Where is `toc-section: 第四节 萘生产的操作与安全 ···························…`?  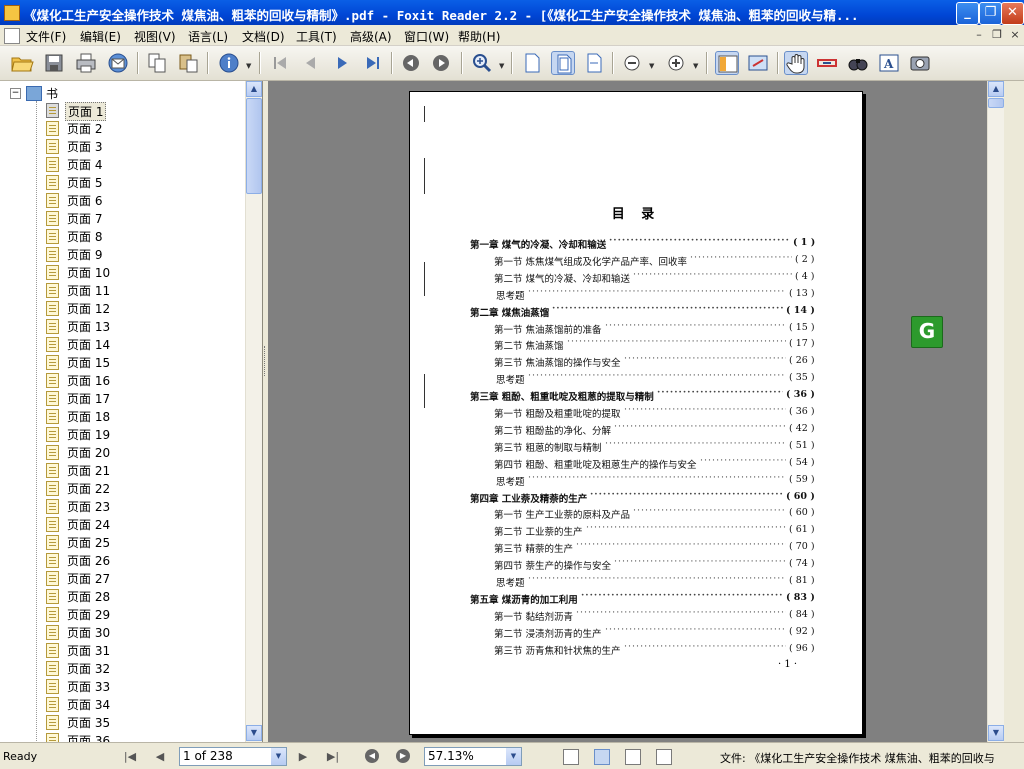 toc-section: 第四节 萘生产的操作与安全 ···························… is located at coordinates (654, 564).